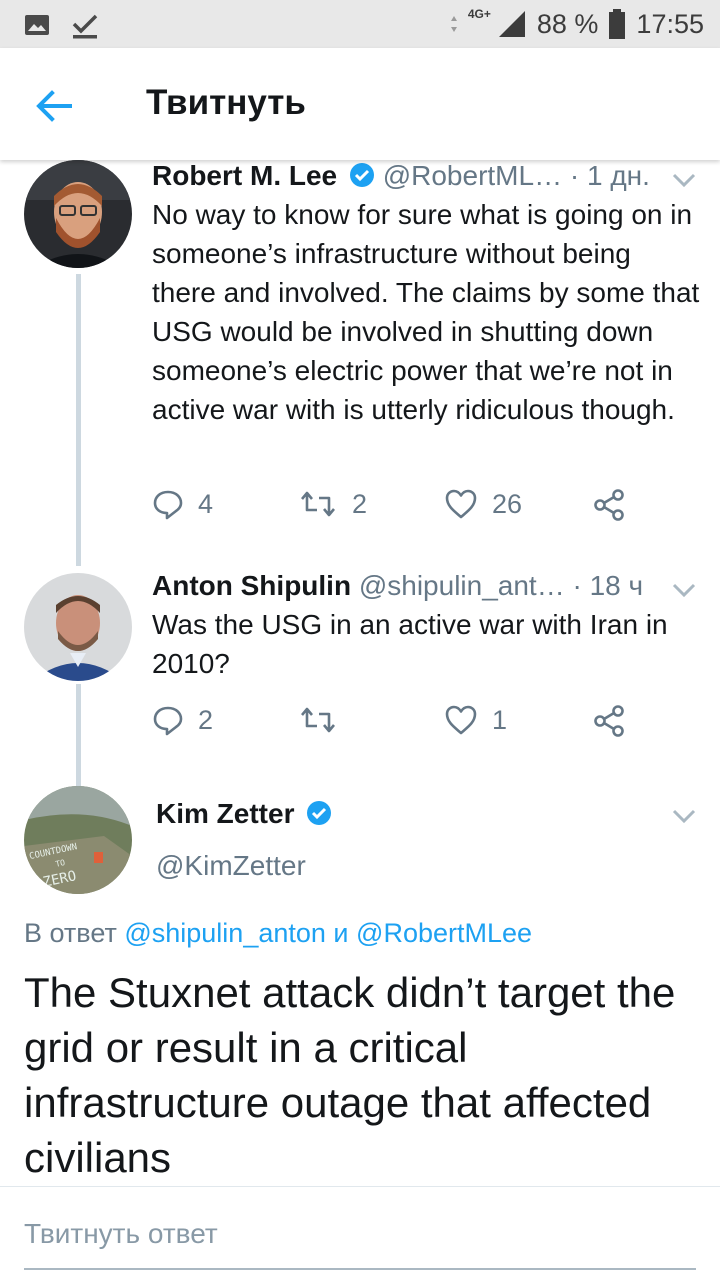 This screenshot has height=1280, width=720. I want to click on tweet-header: Anton Shipulin @shipulin_ant… · 18 ч, so click(397, 586).